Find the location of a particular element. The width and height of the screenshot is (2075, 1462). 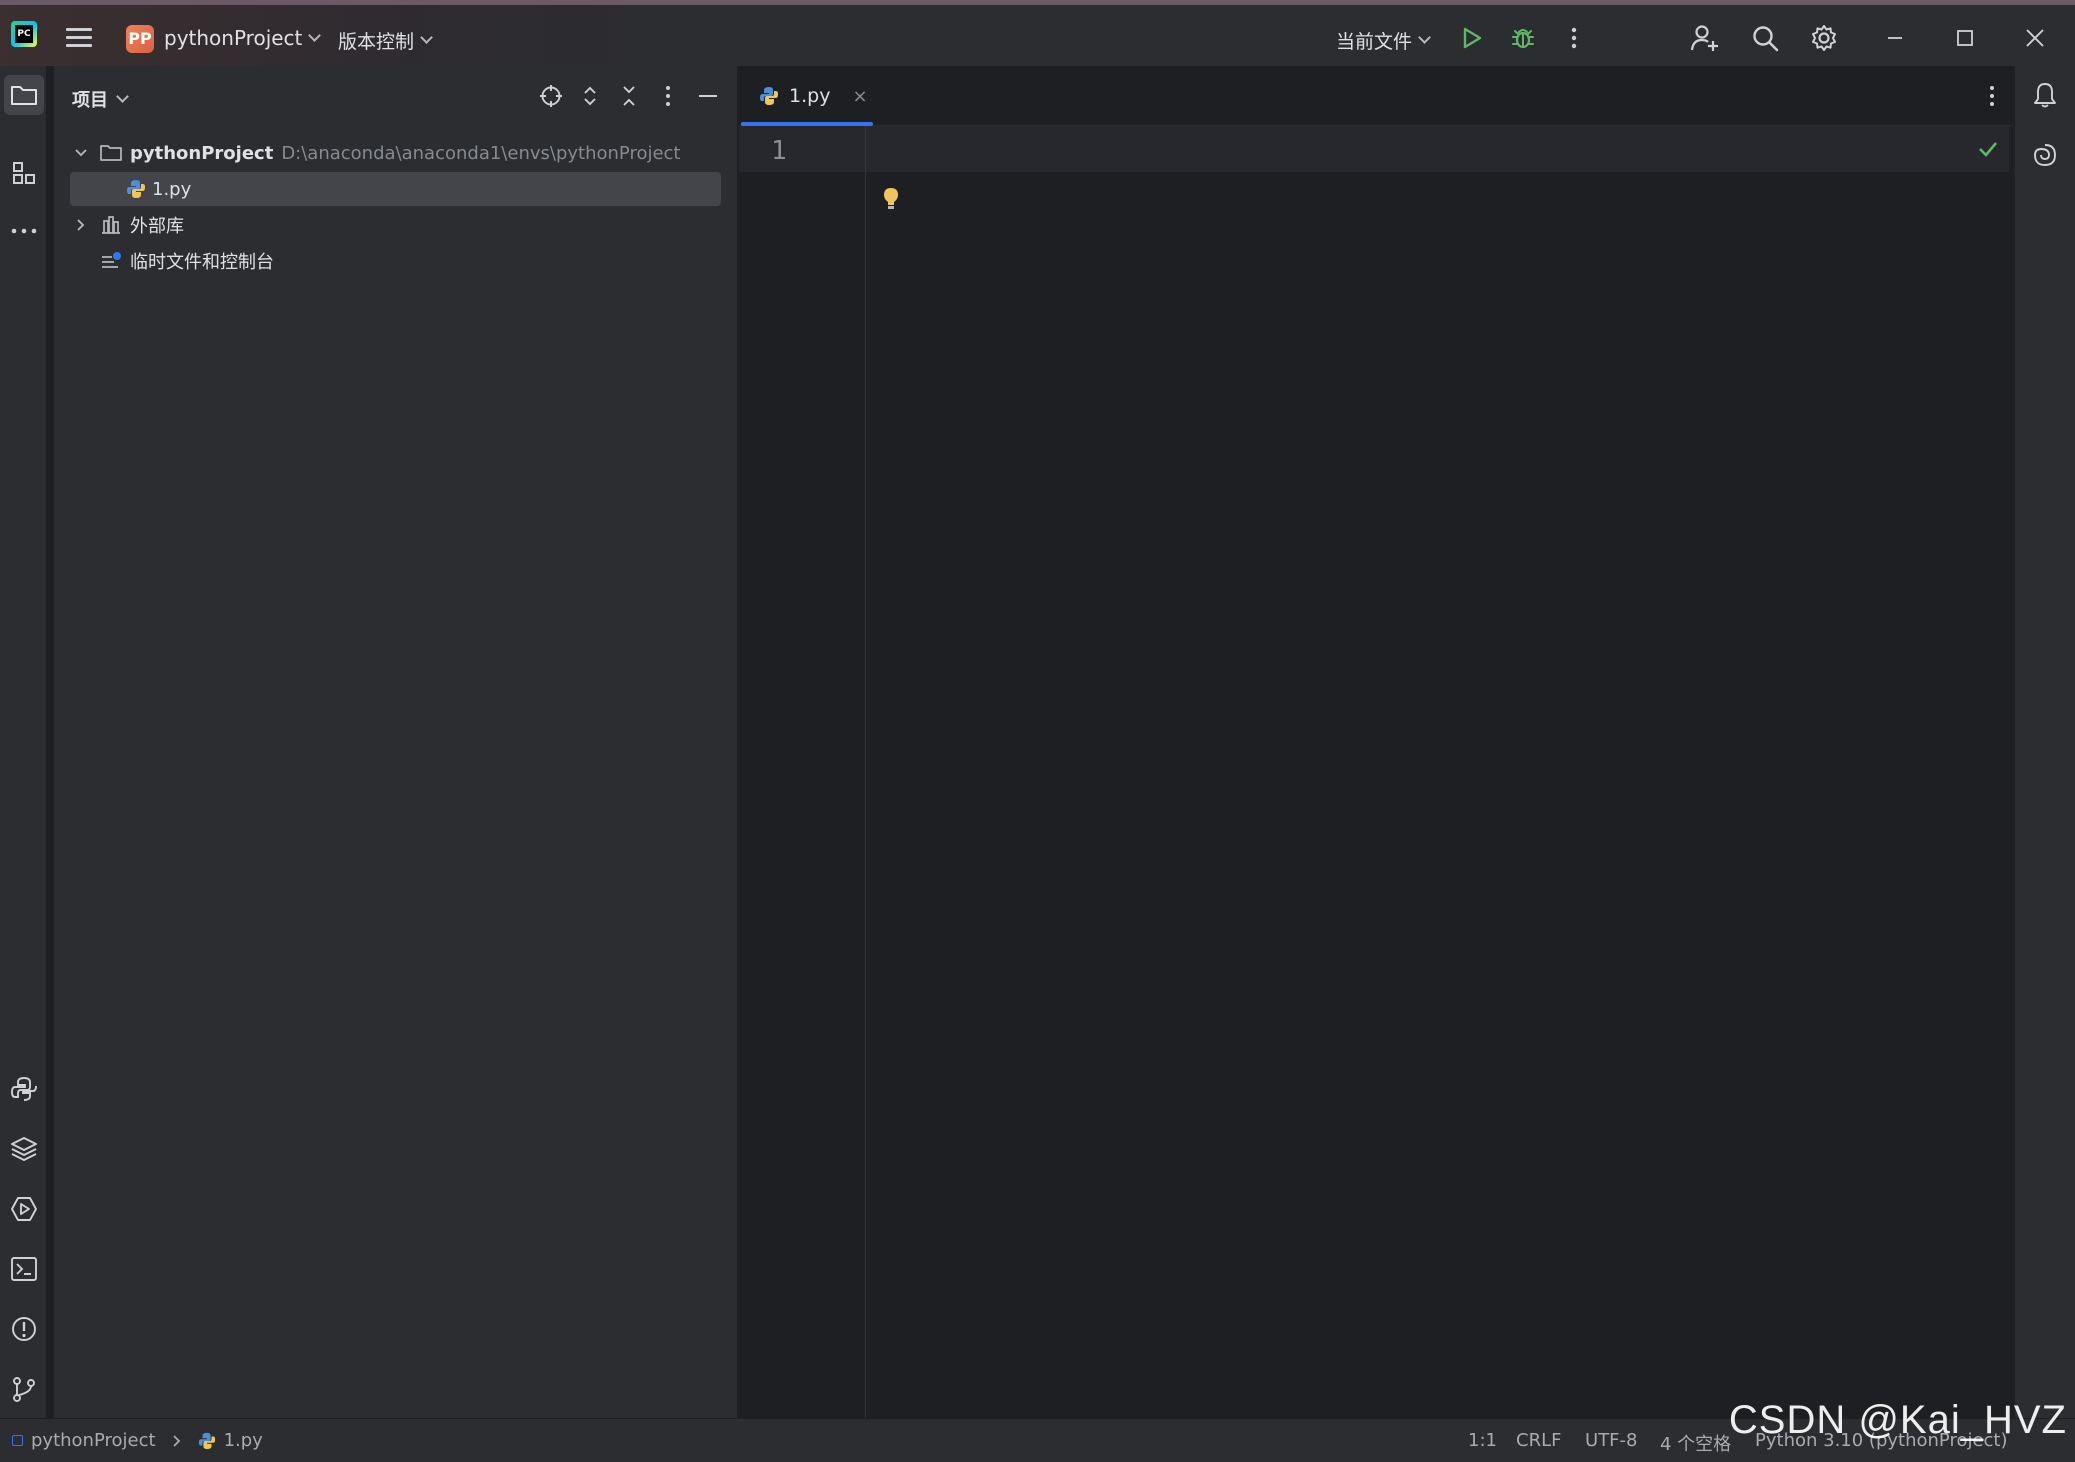

add-user-icon is located at coordinates (1704, 38).